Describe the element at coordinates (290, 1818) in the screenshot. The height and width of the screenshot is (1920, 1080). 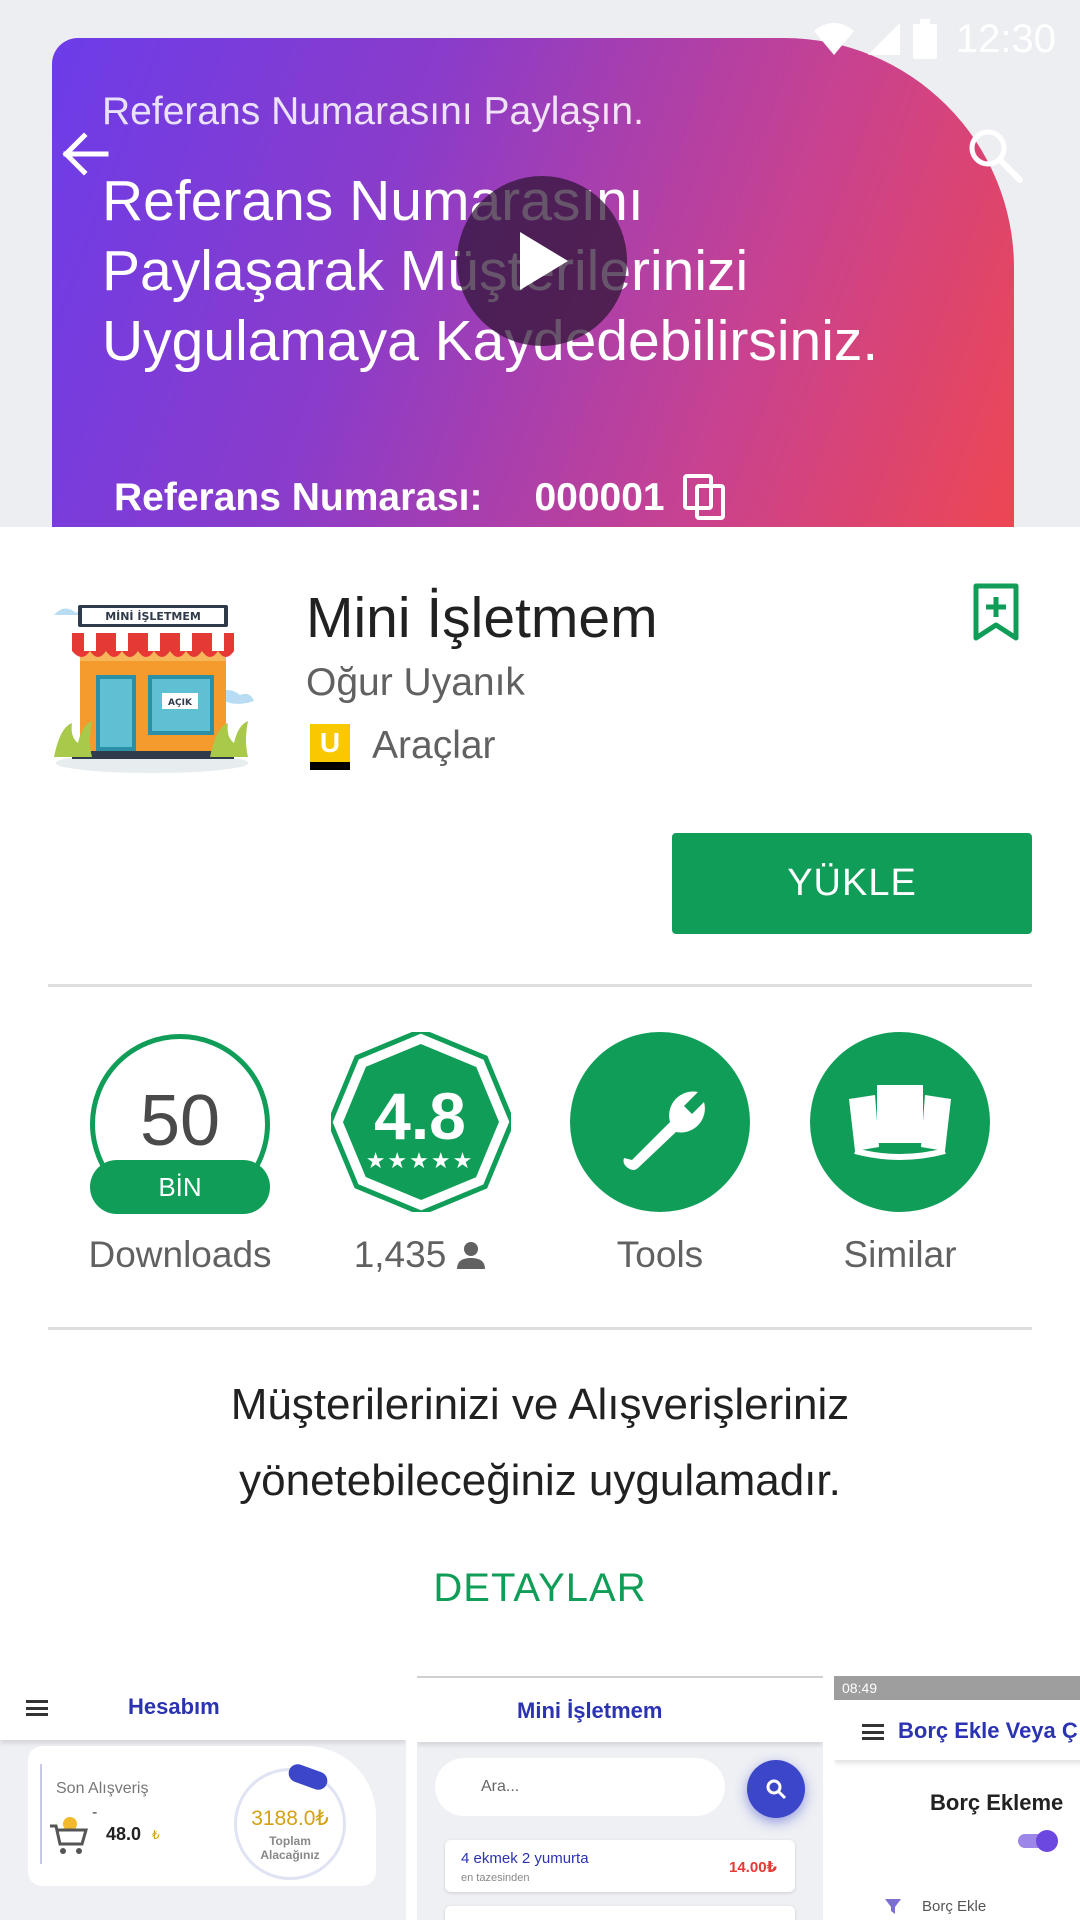
I see `total-receivable: 3188.0₺` at that location.